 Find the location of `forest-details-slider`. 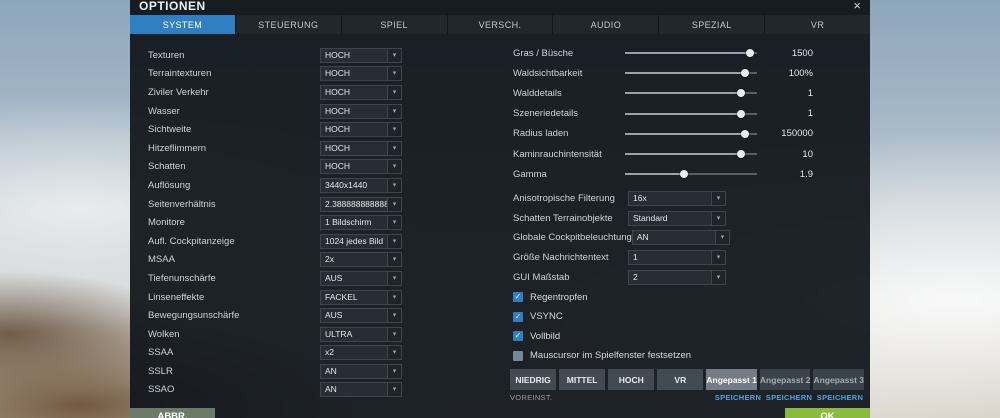

forest-details-slider is located at coordinates (691, 93).